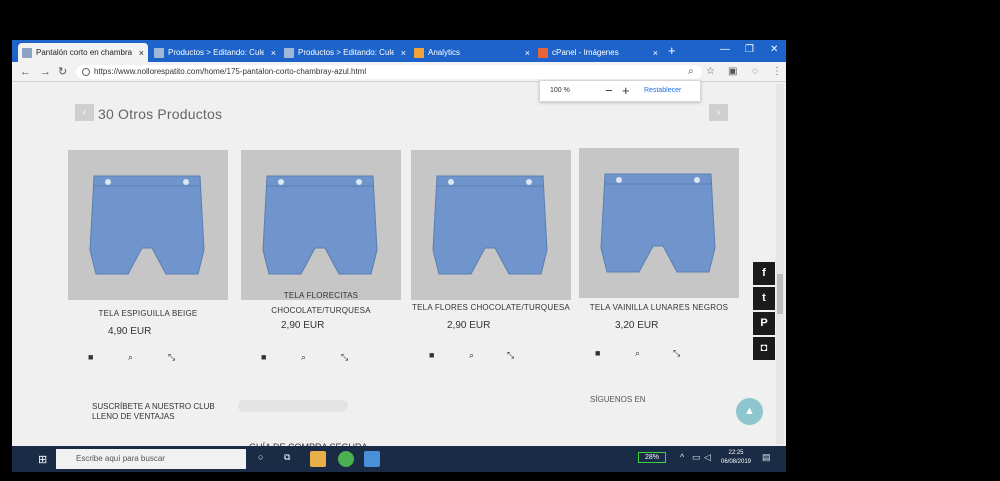  What do you see at coordinates (749, 411) in the screenshot?
I see `scroll-top-button: ▲` at bounding box center [749, 411].